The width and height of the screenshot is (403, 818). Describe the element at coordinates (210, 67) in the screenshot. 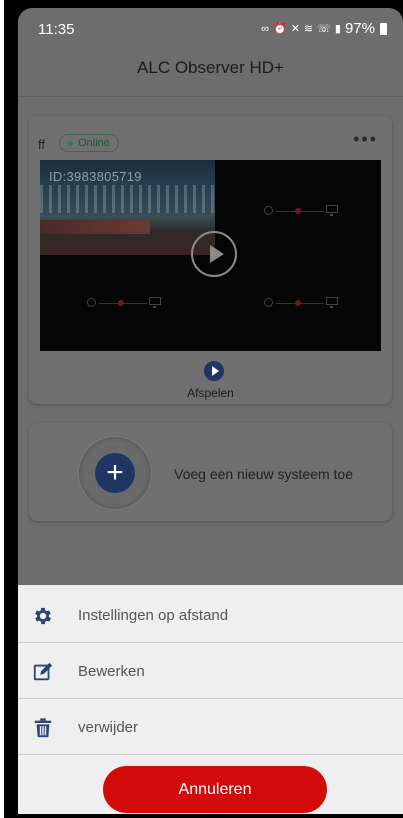

I see `page-title: ALC Observer HD+` at that location.